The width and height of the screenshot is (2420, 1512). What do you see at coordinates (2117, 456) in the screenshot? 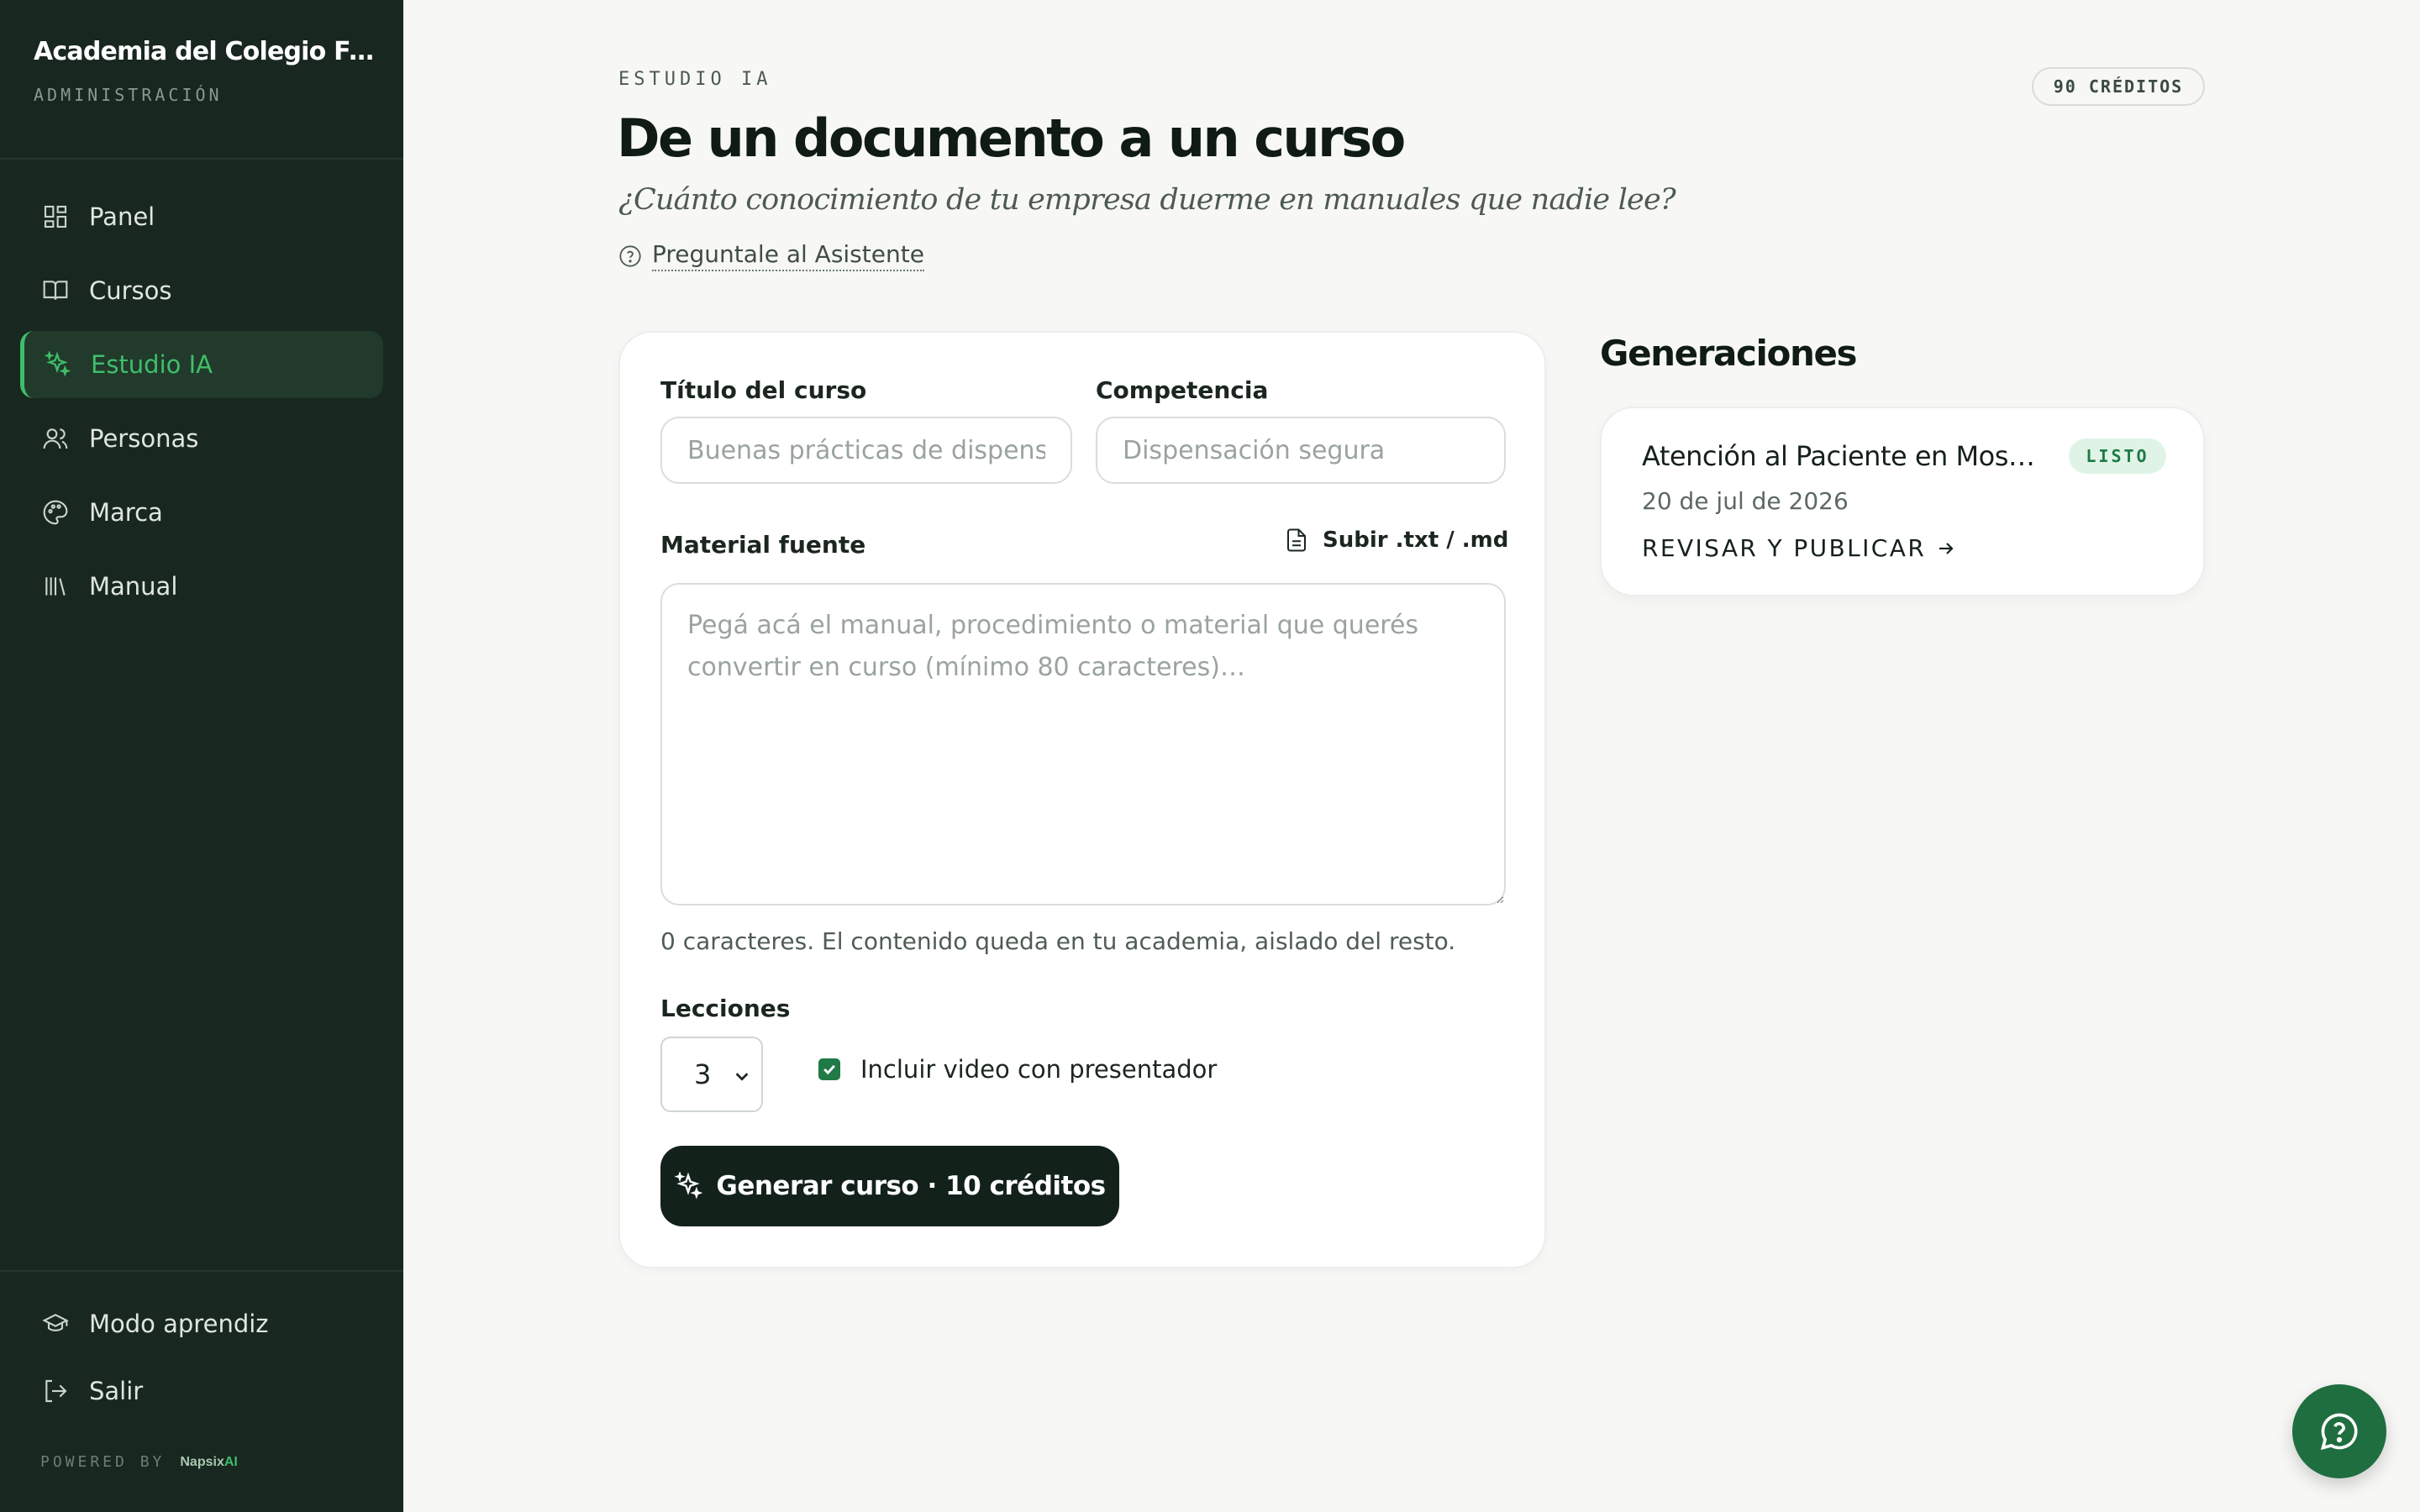
I see `status-badge: LISTO` at bounding box center [2117, 456].